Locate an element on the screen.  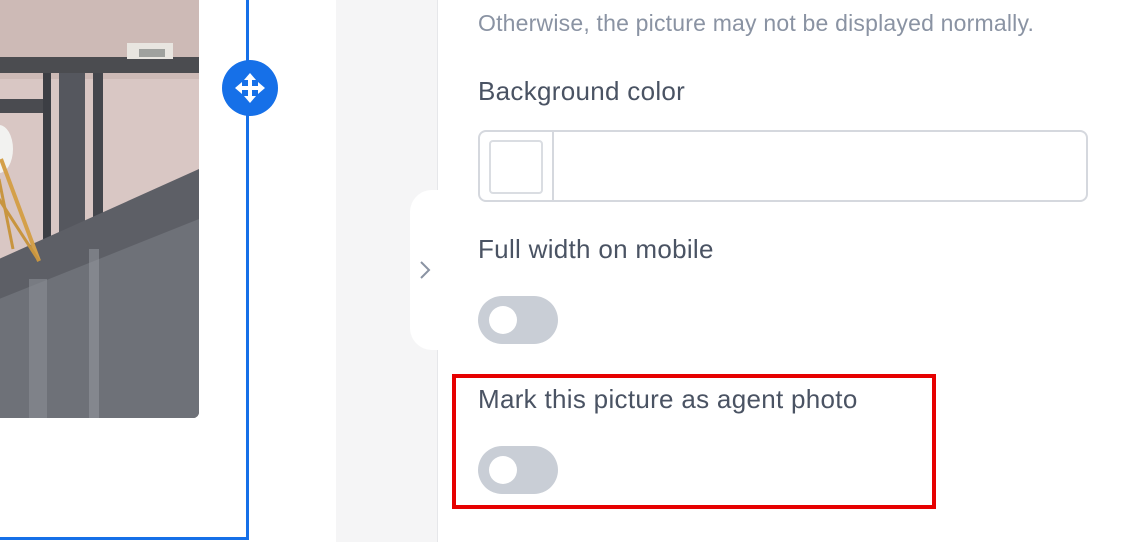
agent-photo-highlight is located at coordinates (694, 441).